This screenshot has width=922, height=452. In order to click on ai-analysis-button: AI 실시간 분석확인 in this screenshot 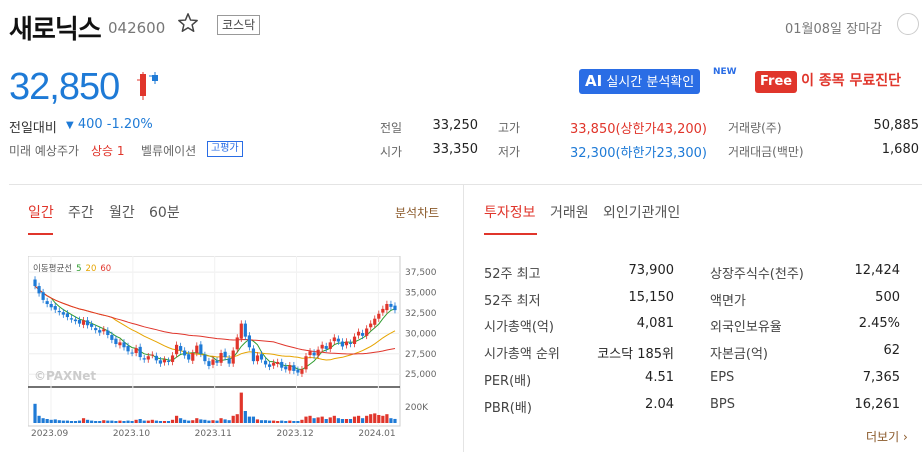, I will do `click(640, 81)`.